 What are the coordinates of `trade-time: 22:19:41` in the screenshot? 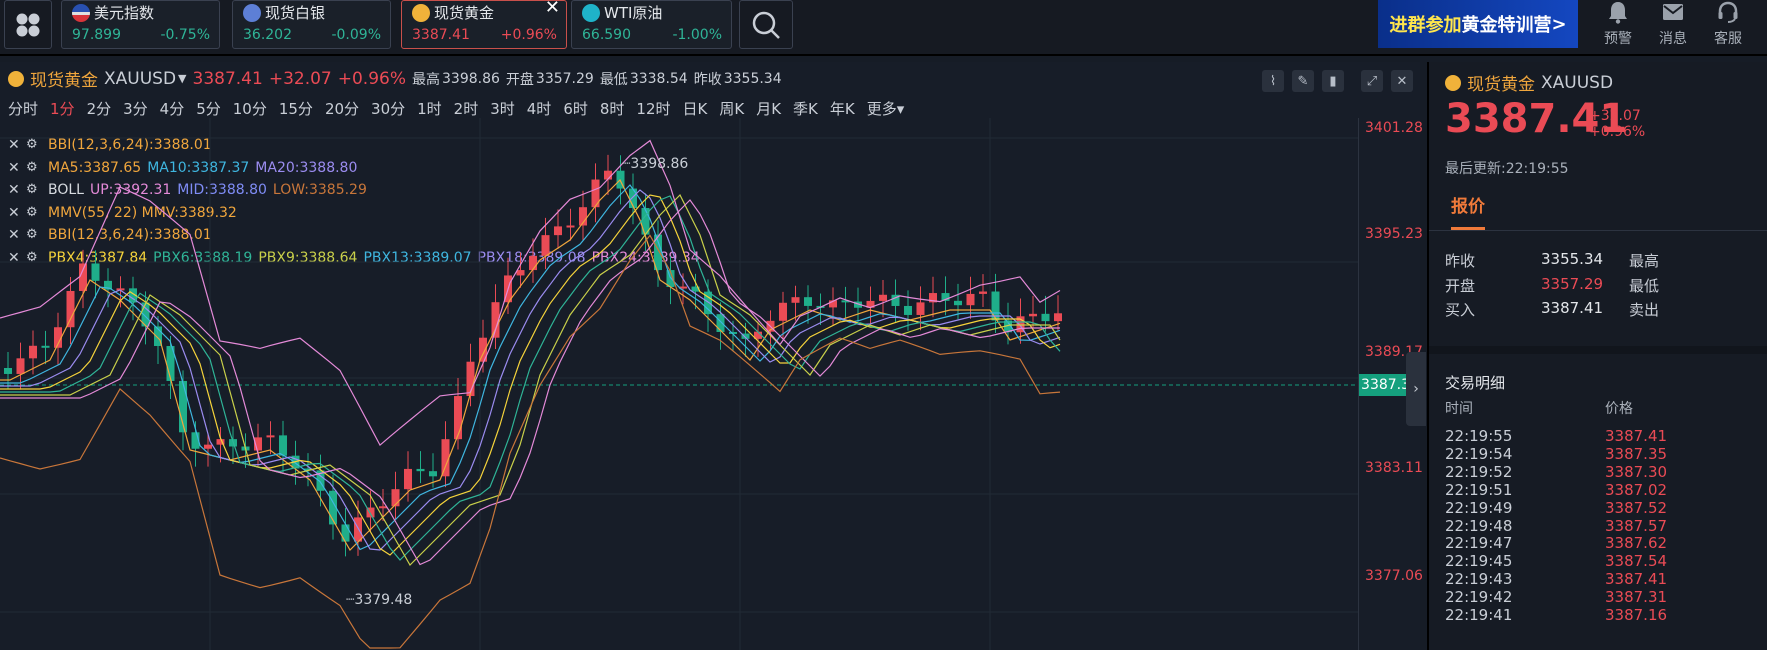 It's located at (1479, 615).